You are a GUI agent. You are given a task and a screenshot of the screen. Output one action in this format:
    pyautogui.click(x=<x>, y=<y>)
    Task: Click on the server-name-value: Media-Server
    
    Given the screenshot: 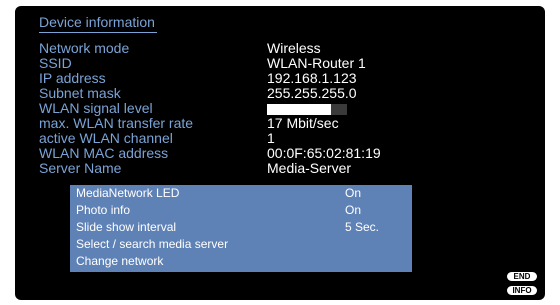 What is the action you would take?
    pyautogui.click(x=309, y=168)
    